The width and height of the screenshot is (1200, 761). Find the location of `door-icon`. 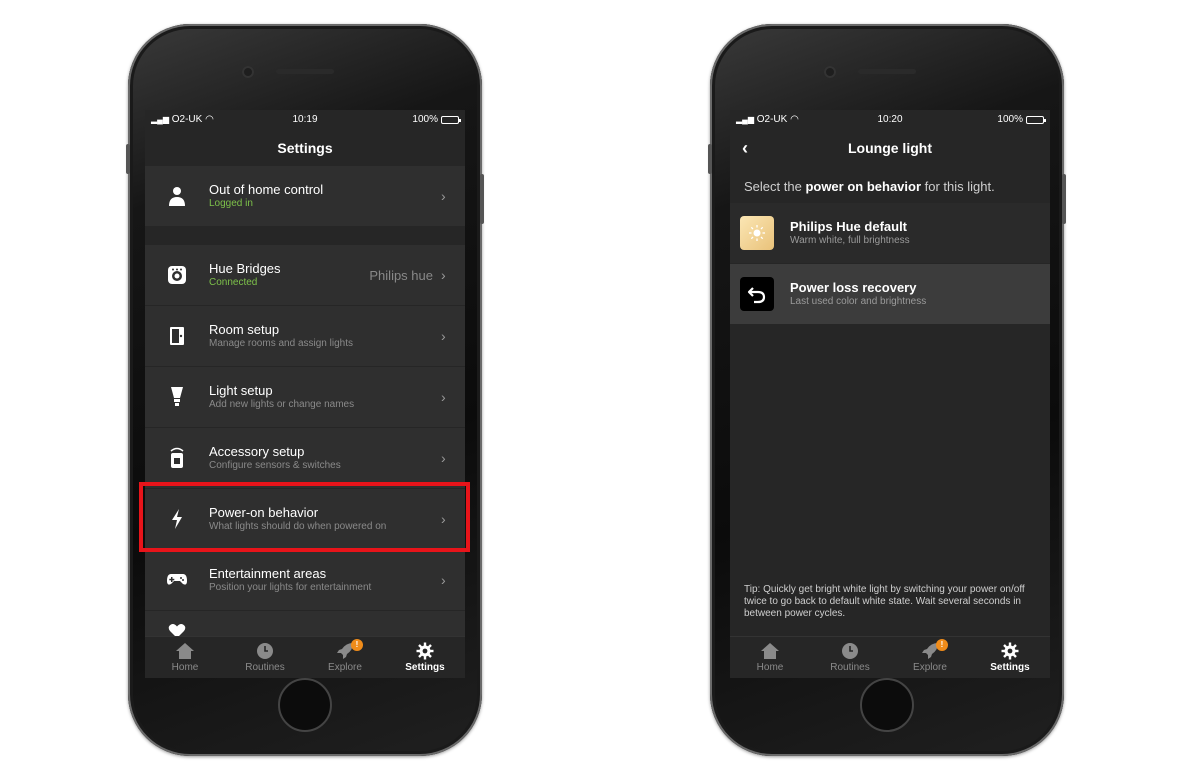

door-icon is located at coordinates (177, 336).